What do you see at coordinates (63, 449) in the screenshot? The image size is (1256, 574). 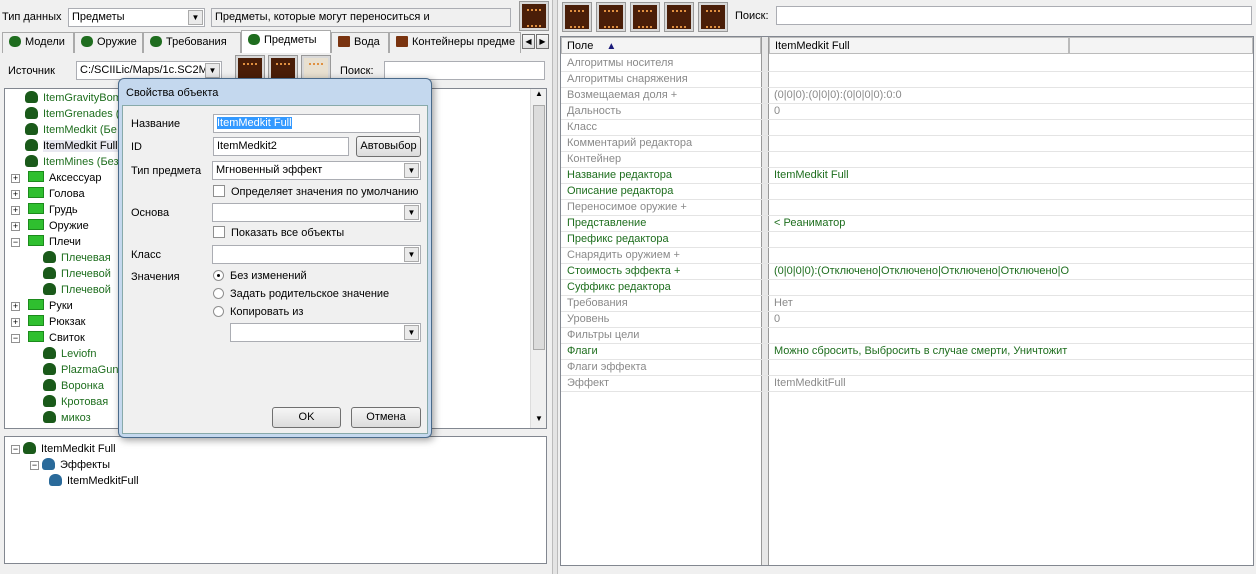 I see `effects-tree-item: − ItemMedkit Full` at bounding box center [63, 449].